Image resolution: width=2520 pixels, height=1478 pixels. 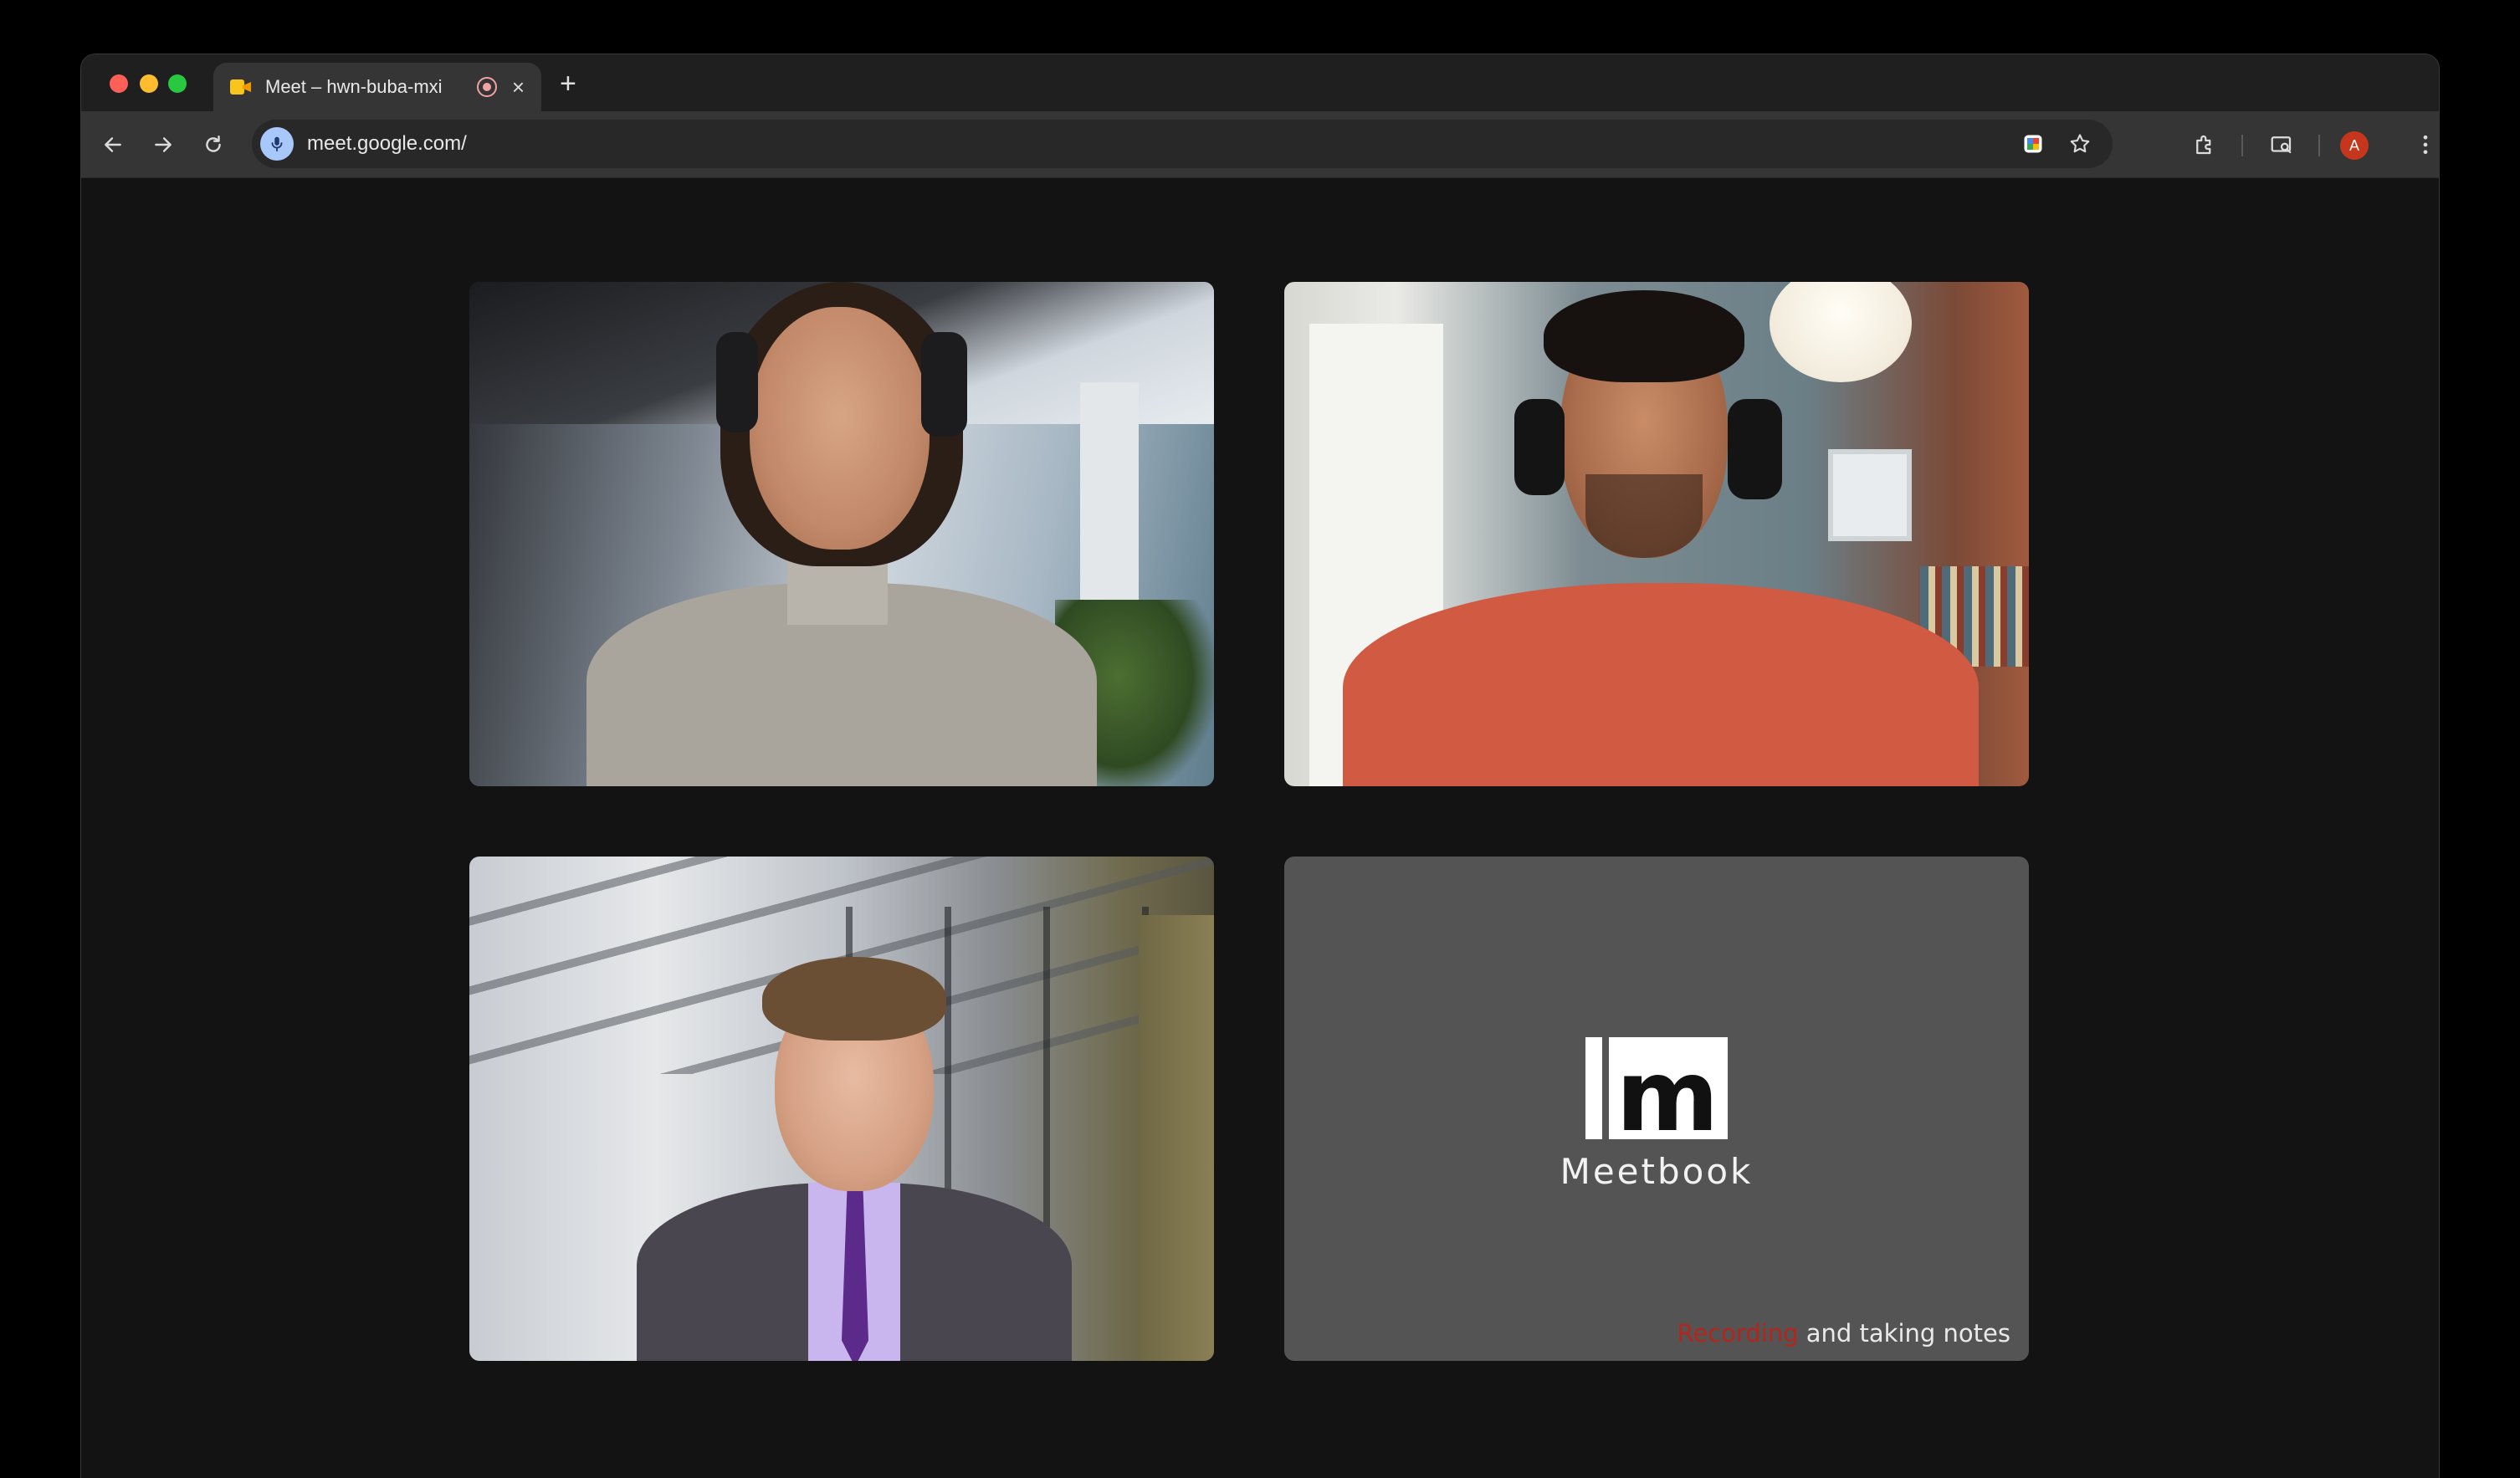 What do you see at coordinates (1260, 82) in the screenshot?
I see `tab-strip: Meet – hwn-buba-mxi × +` at bounding box center [1260, 82].